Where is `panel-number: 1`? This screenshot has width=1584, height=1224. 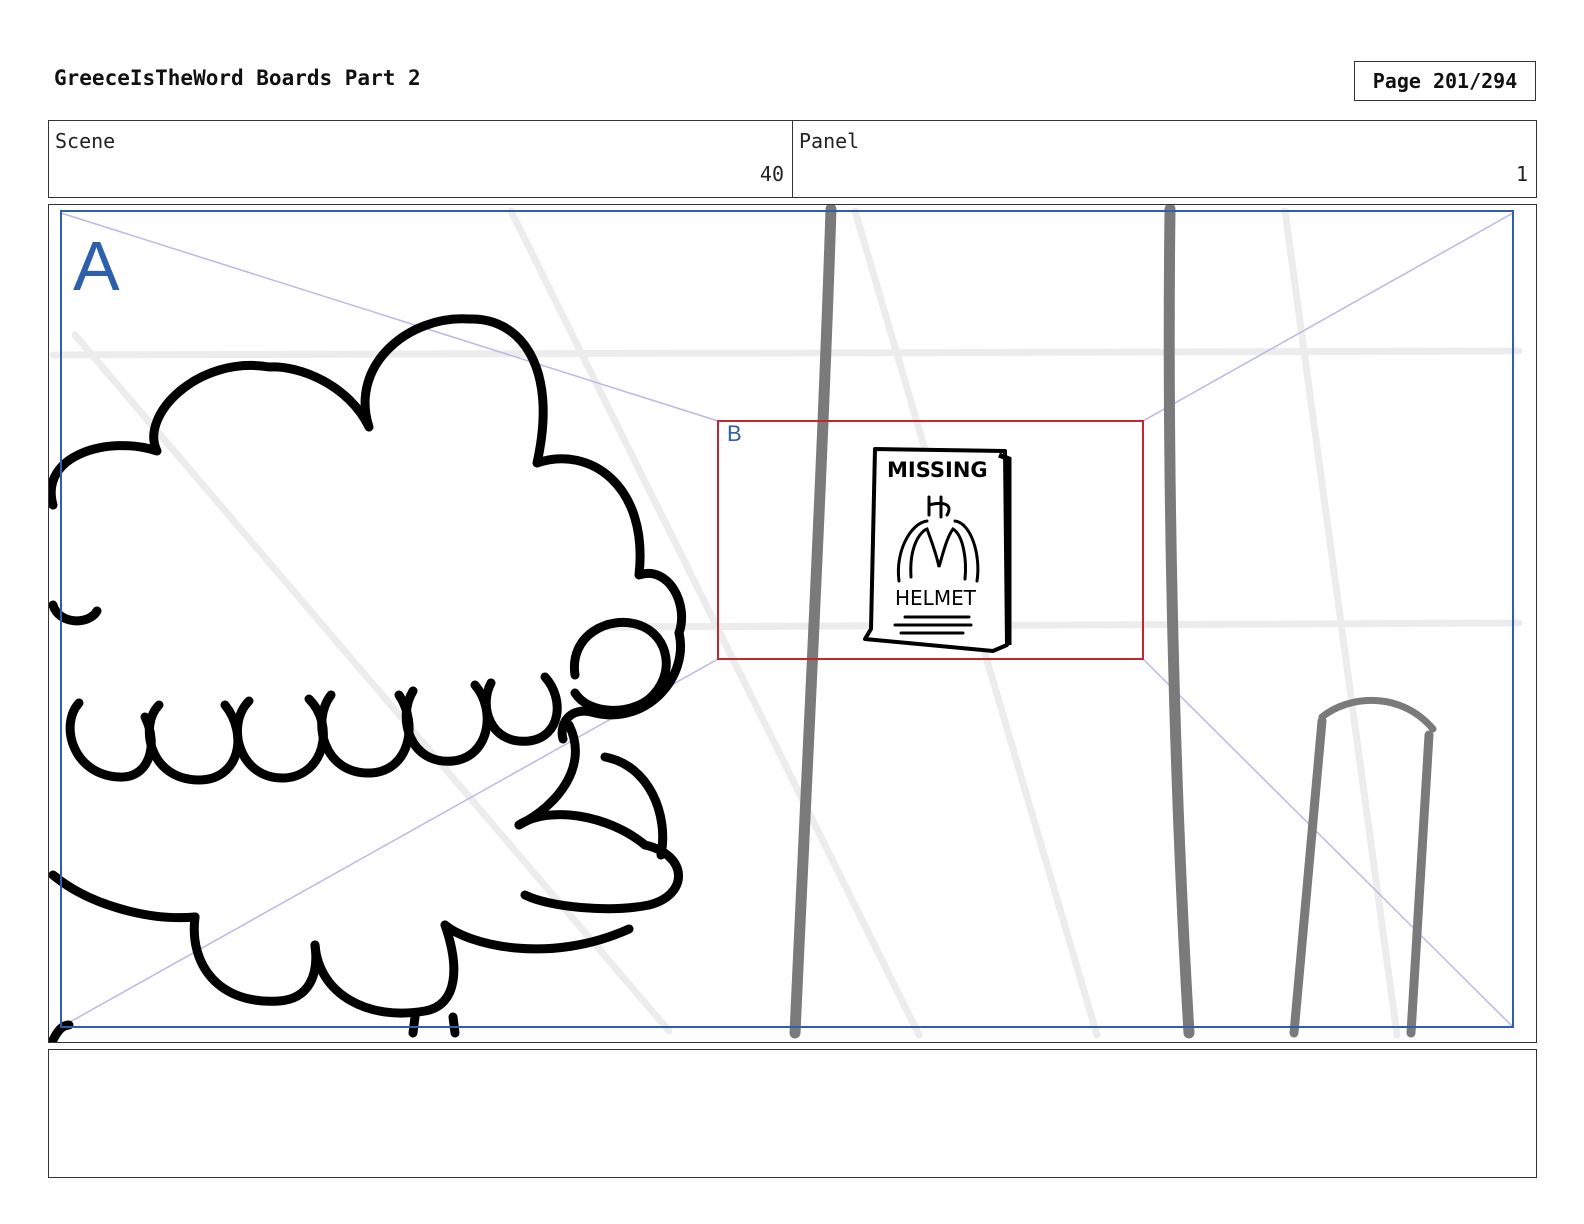
panel-number: 1 is located at coordinates (1521, 174).